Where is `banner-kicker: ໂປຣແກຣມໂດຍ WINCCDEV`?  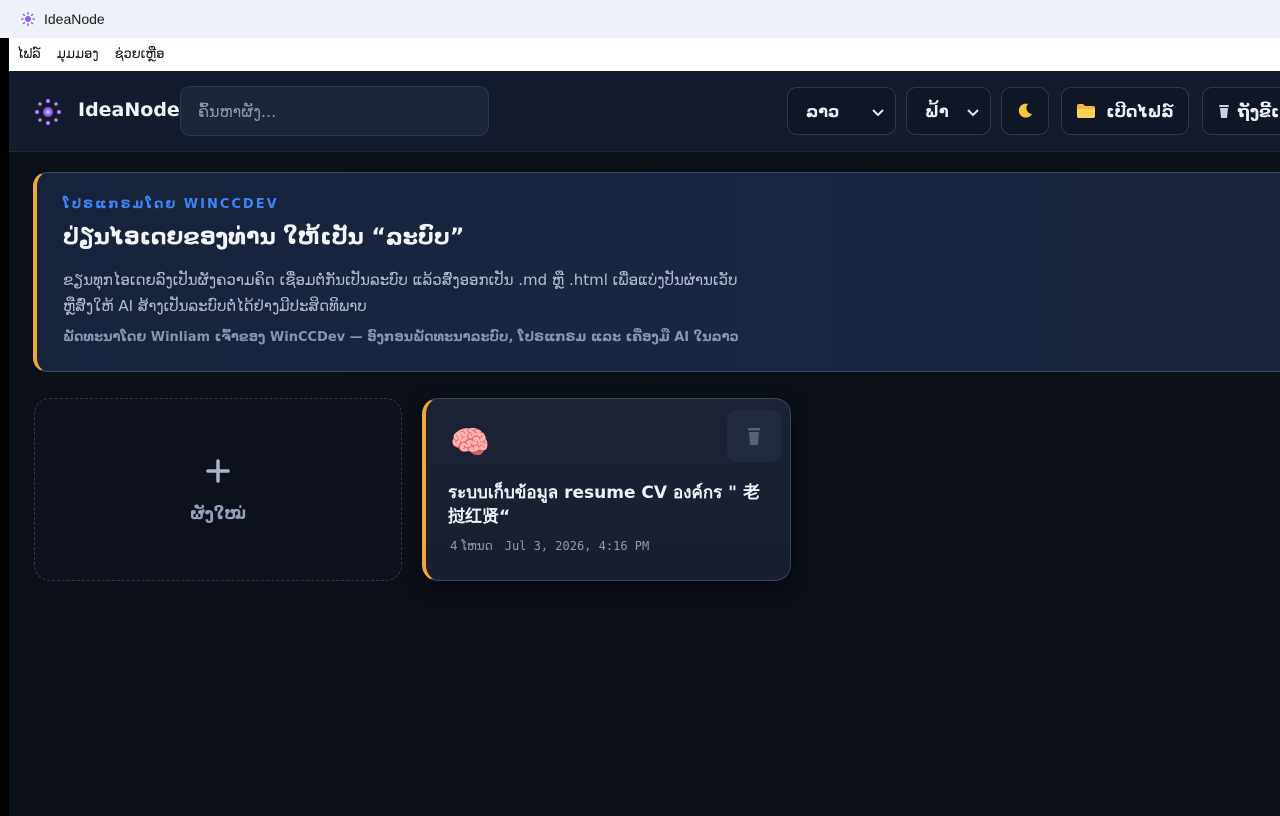
banner-kicker: ໂປຣແກຣມໂດຍ WINCCDEV is located at coordinates (171, 204).